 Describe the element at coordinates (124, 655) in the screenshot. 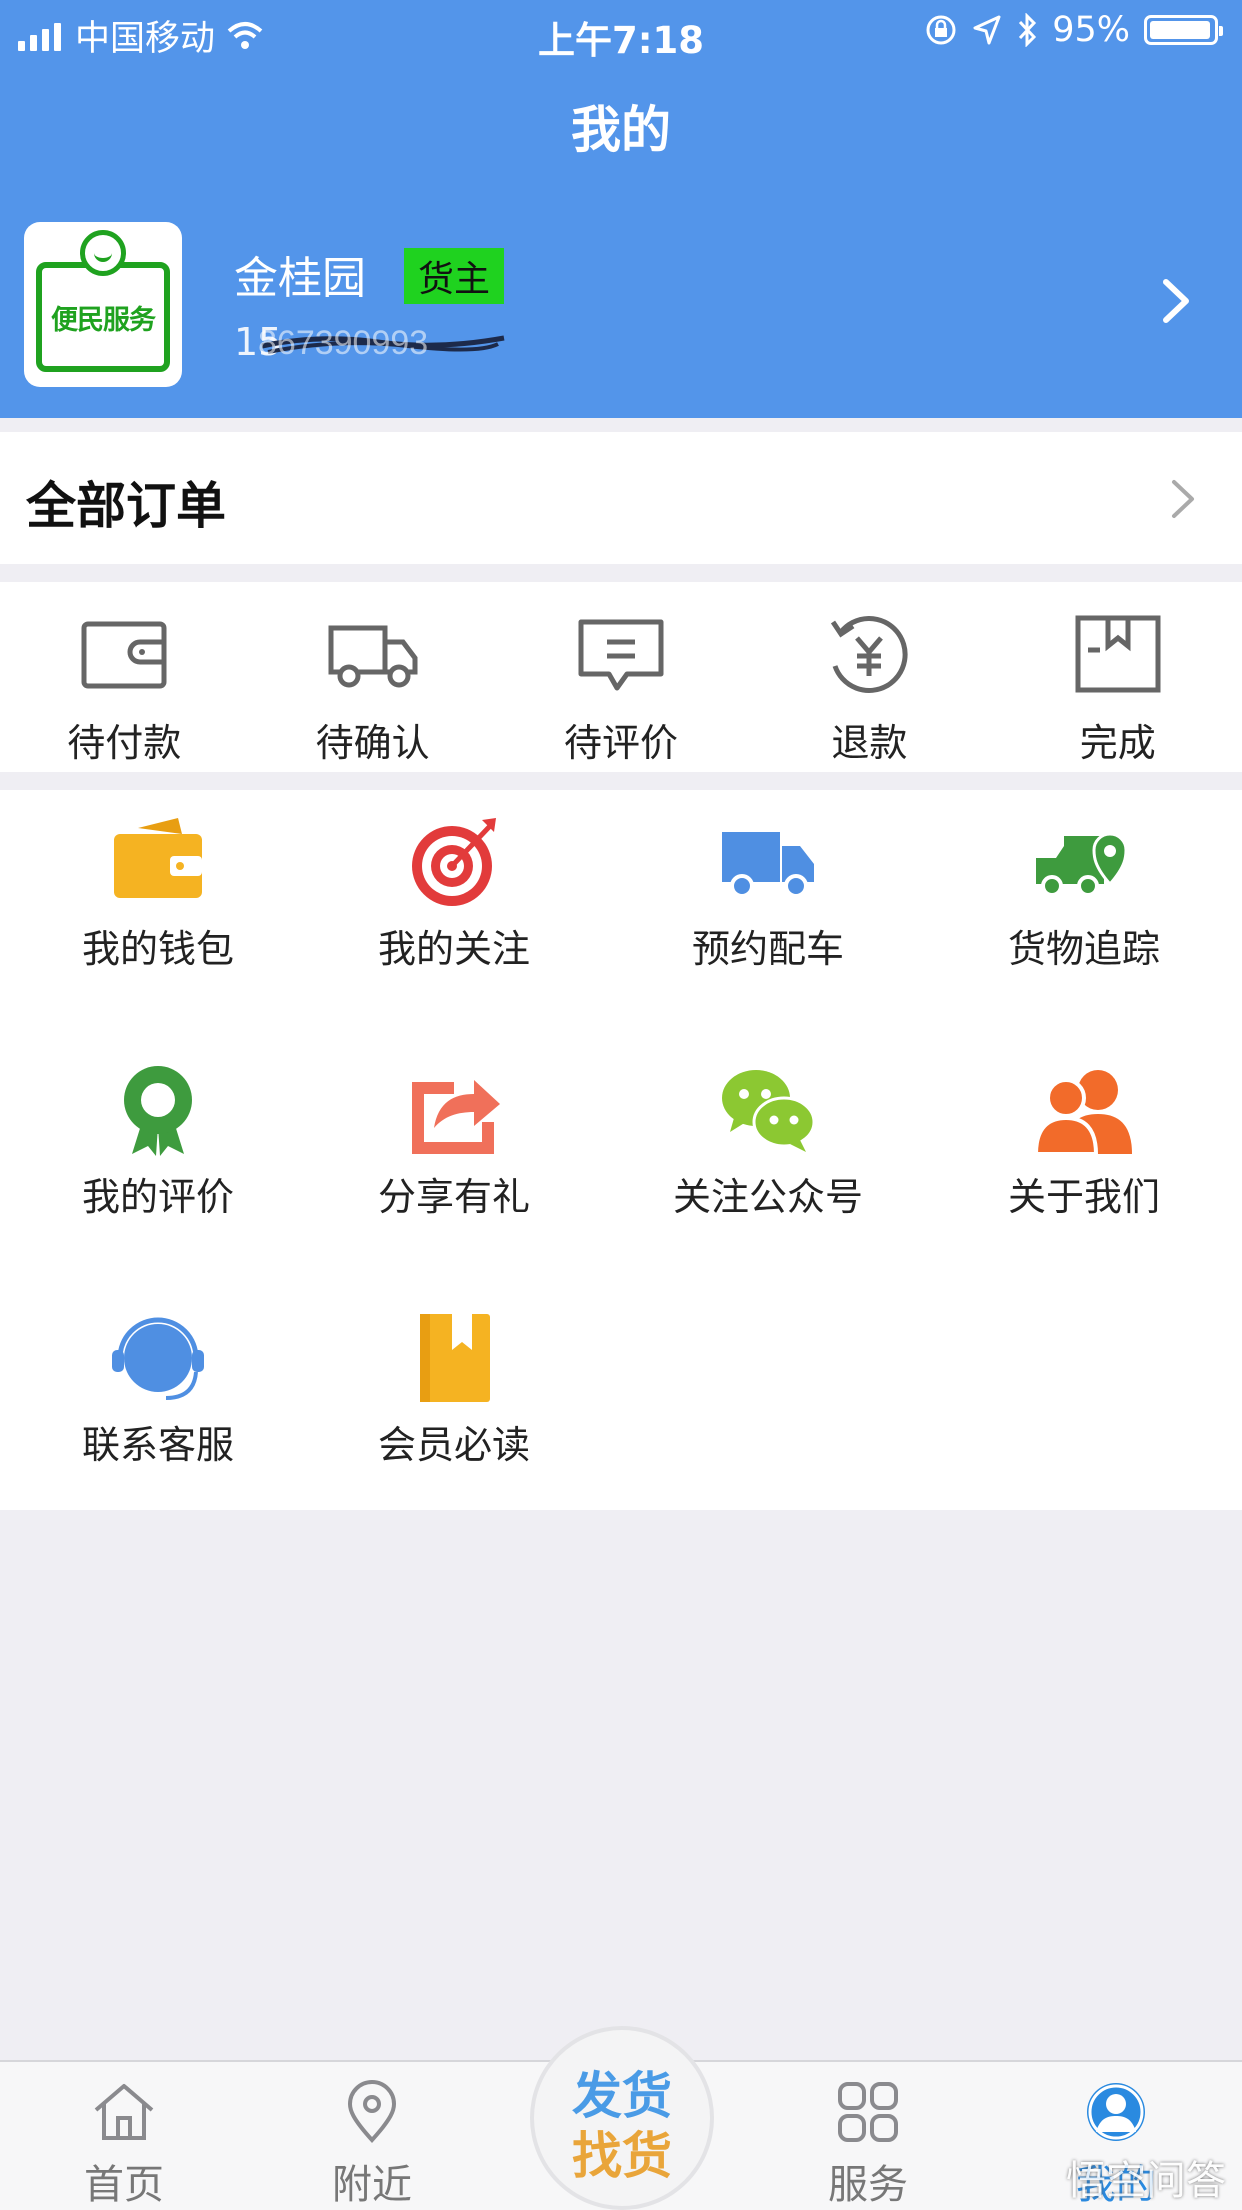

I see `wallet-outline-icon` at that location.